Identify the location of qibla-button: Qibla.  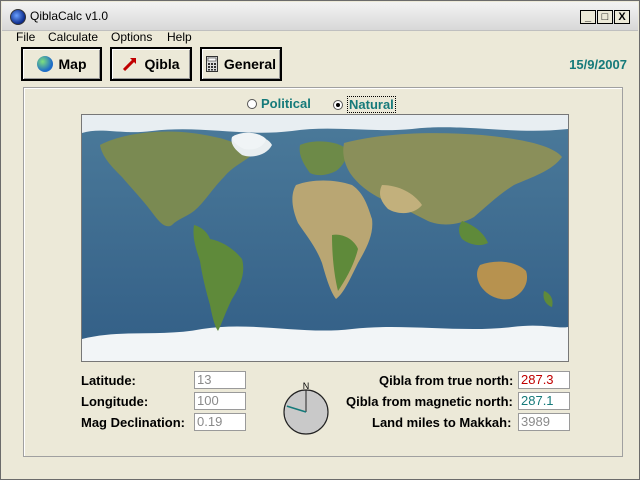
(151, 64).